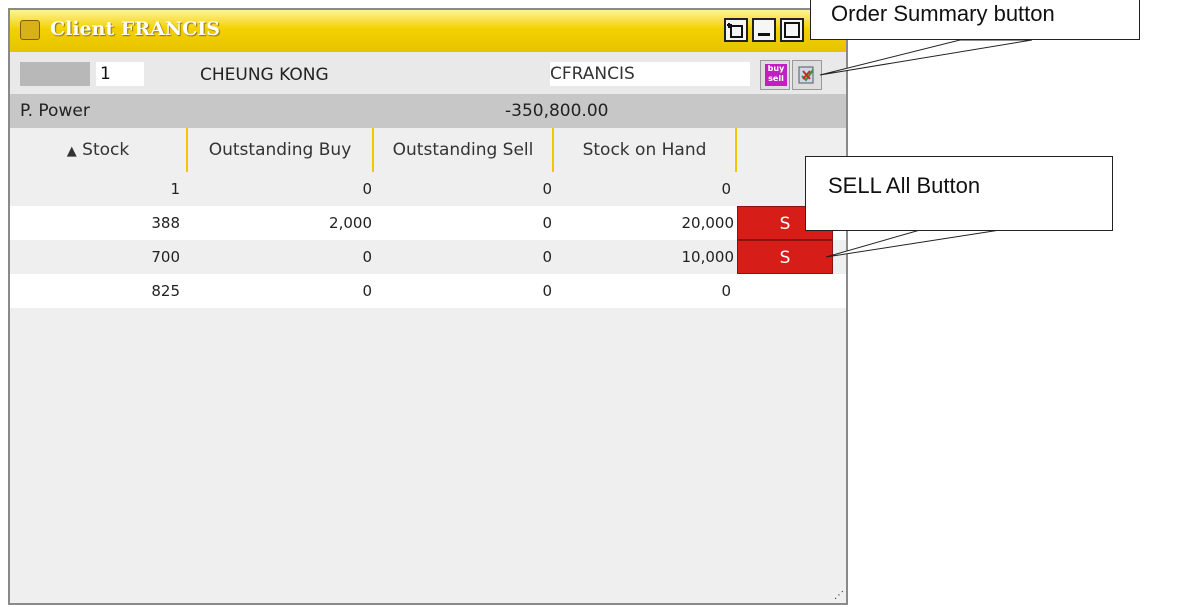 This screenshot has width=1183, height=607. I want to click on order-summary-callout: Order Summary button, so click(975, 20).